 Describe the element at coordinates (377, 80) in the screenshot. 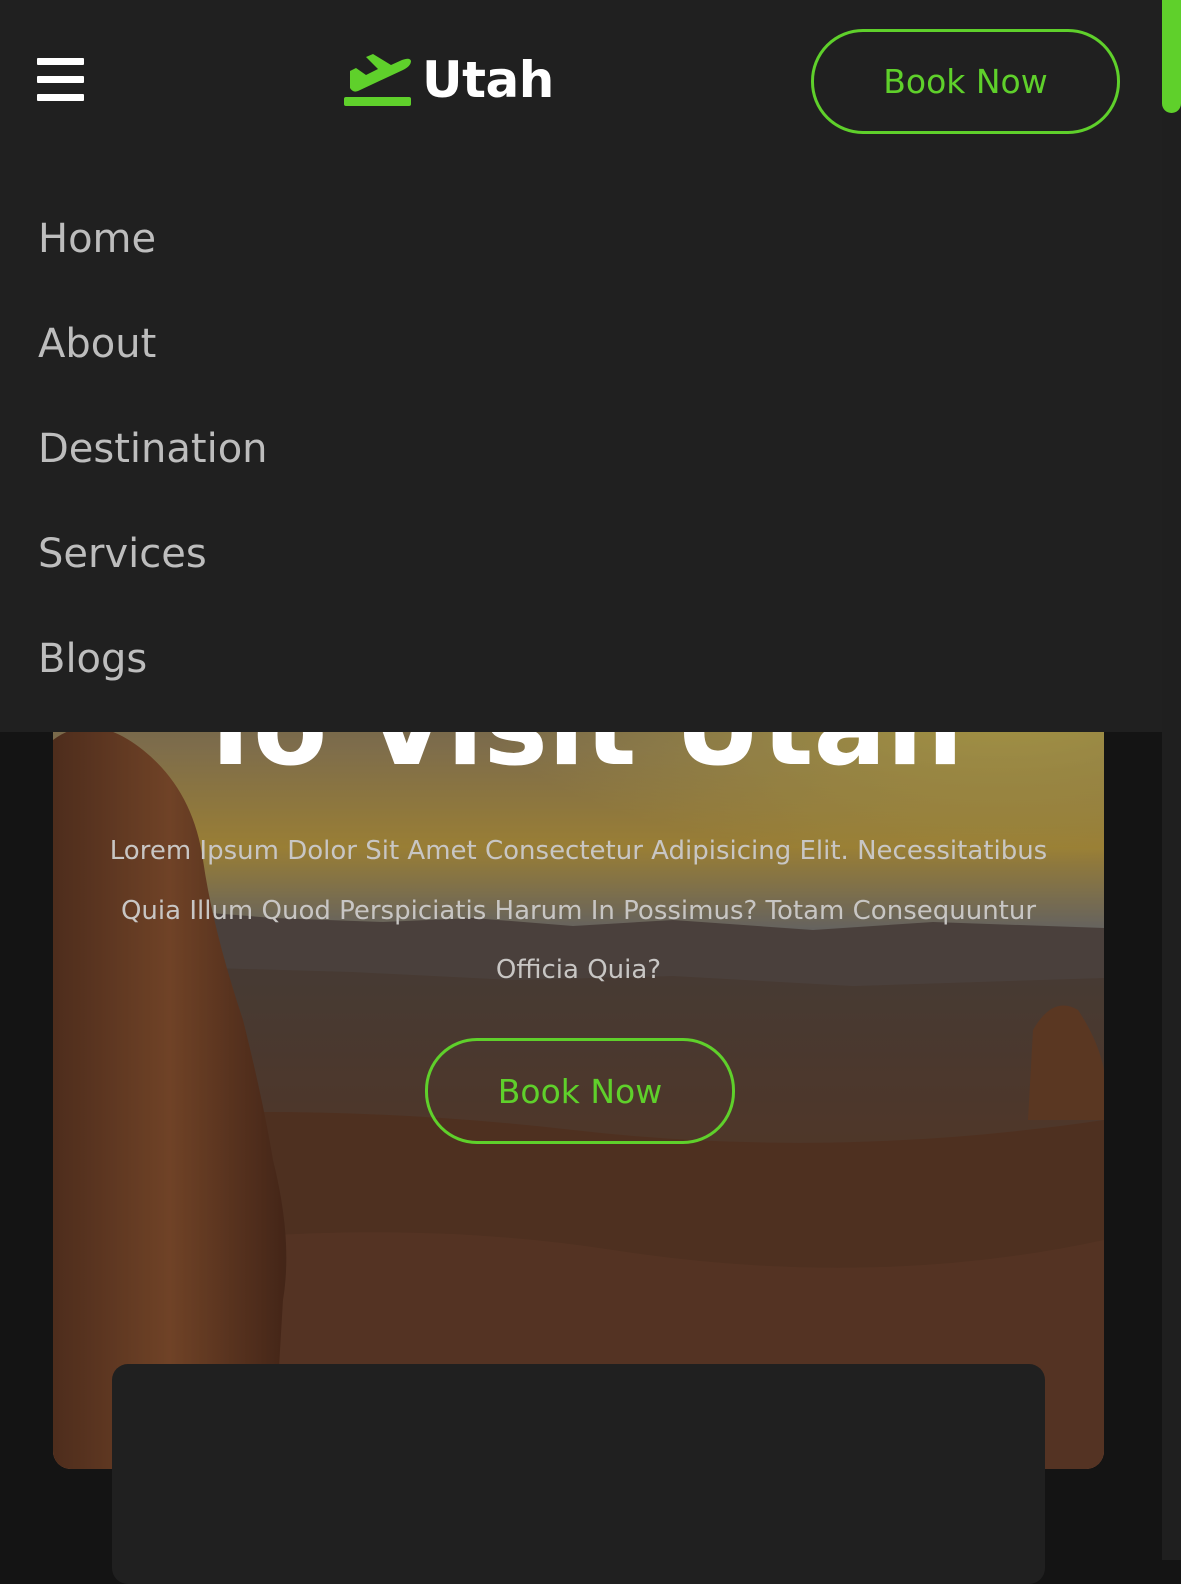

I see `airplane-takeoff-icon` at that location.